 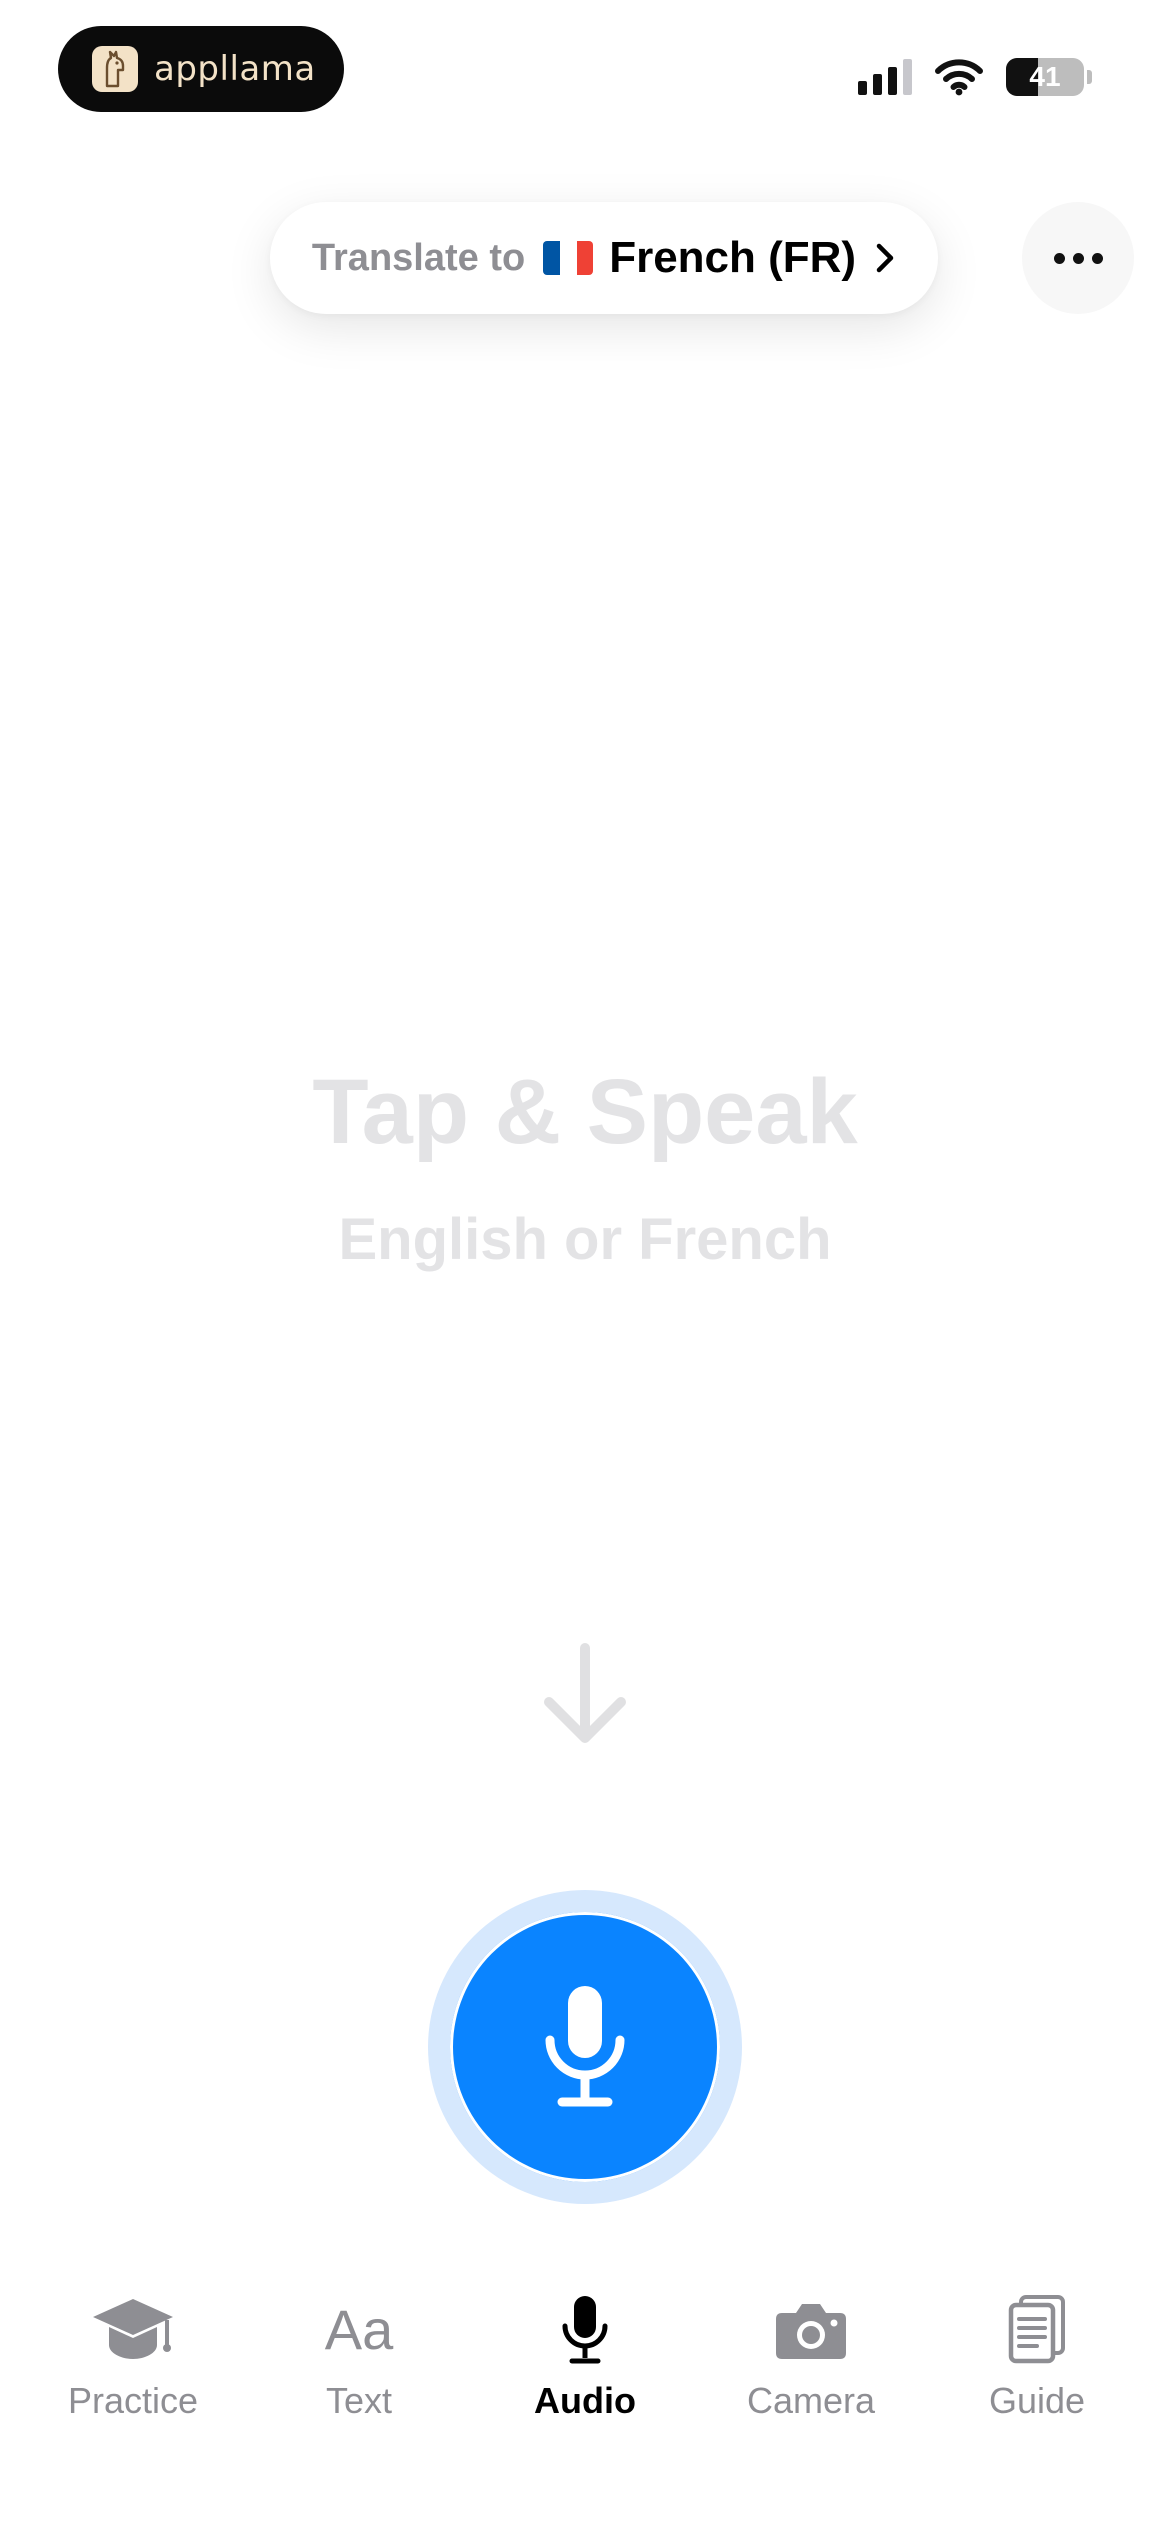 I want to click on flag-stripe-white, so click(x=568, y=258).